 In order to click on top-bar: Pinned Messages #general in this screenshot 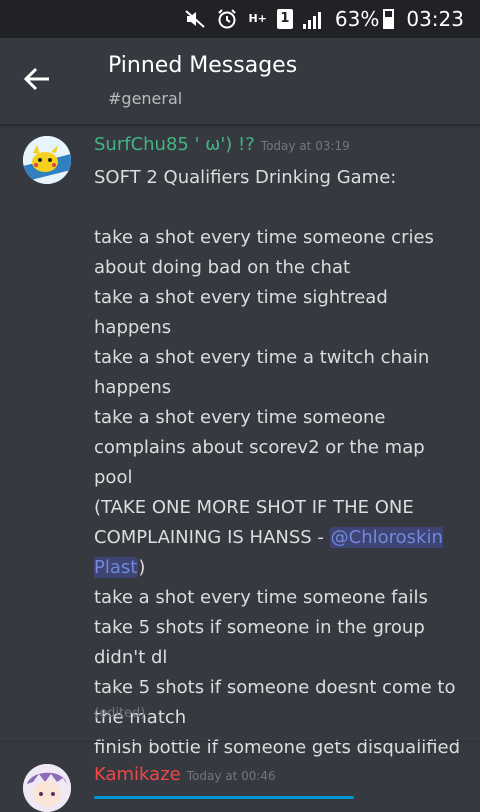, I will do `click(240, 81)`.